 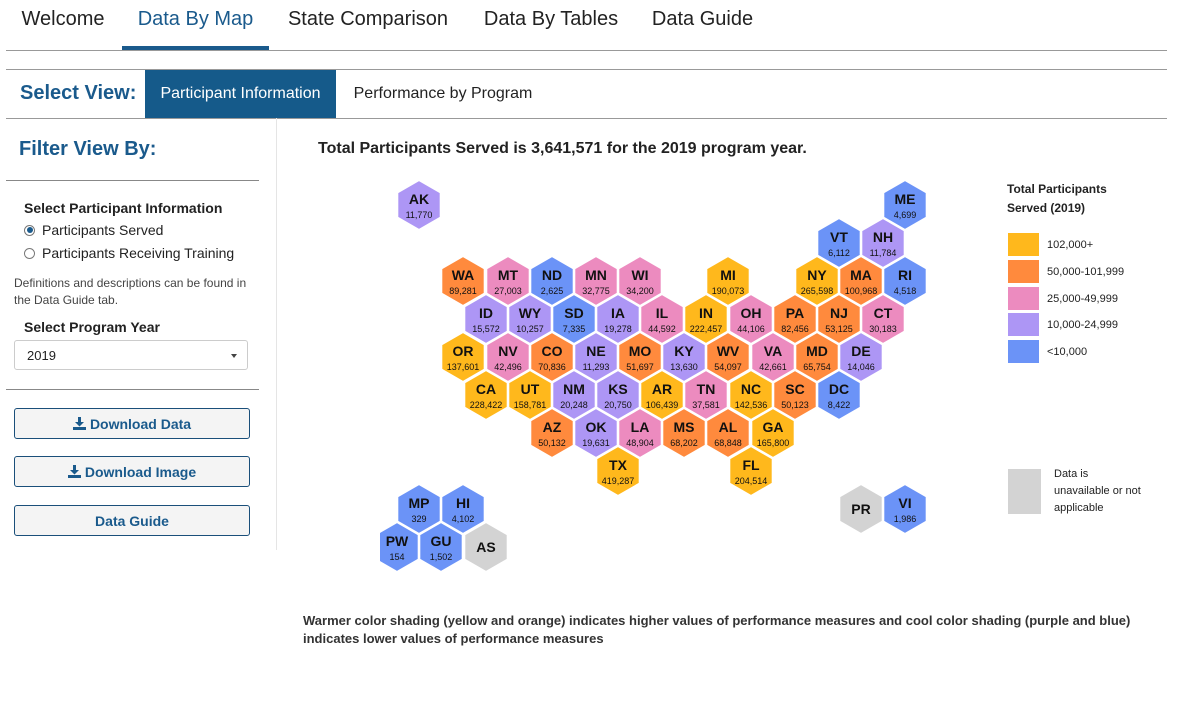 I want to click on data-guide-label: Data Guide, so click(x=132, y=520).